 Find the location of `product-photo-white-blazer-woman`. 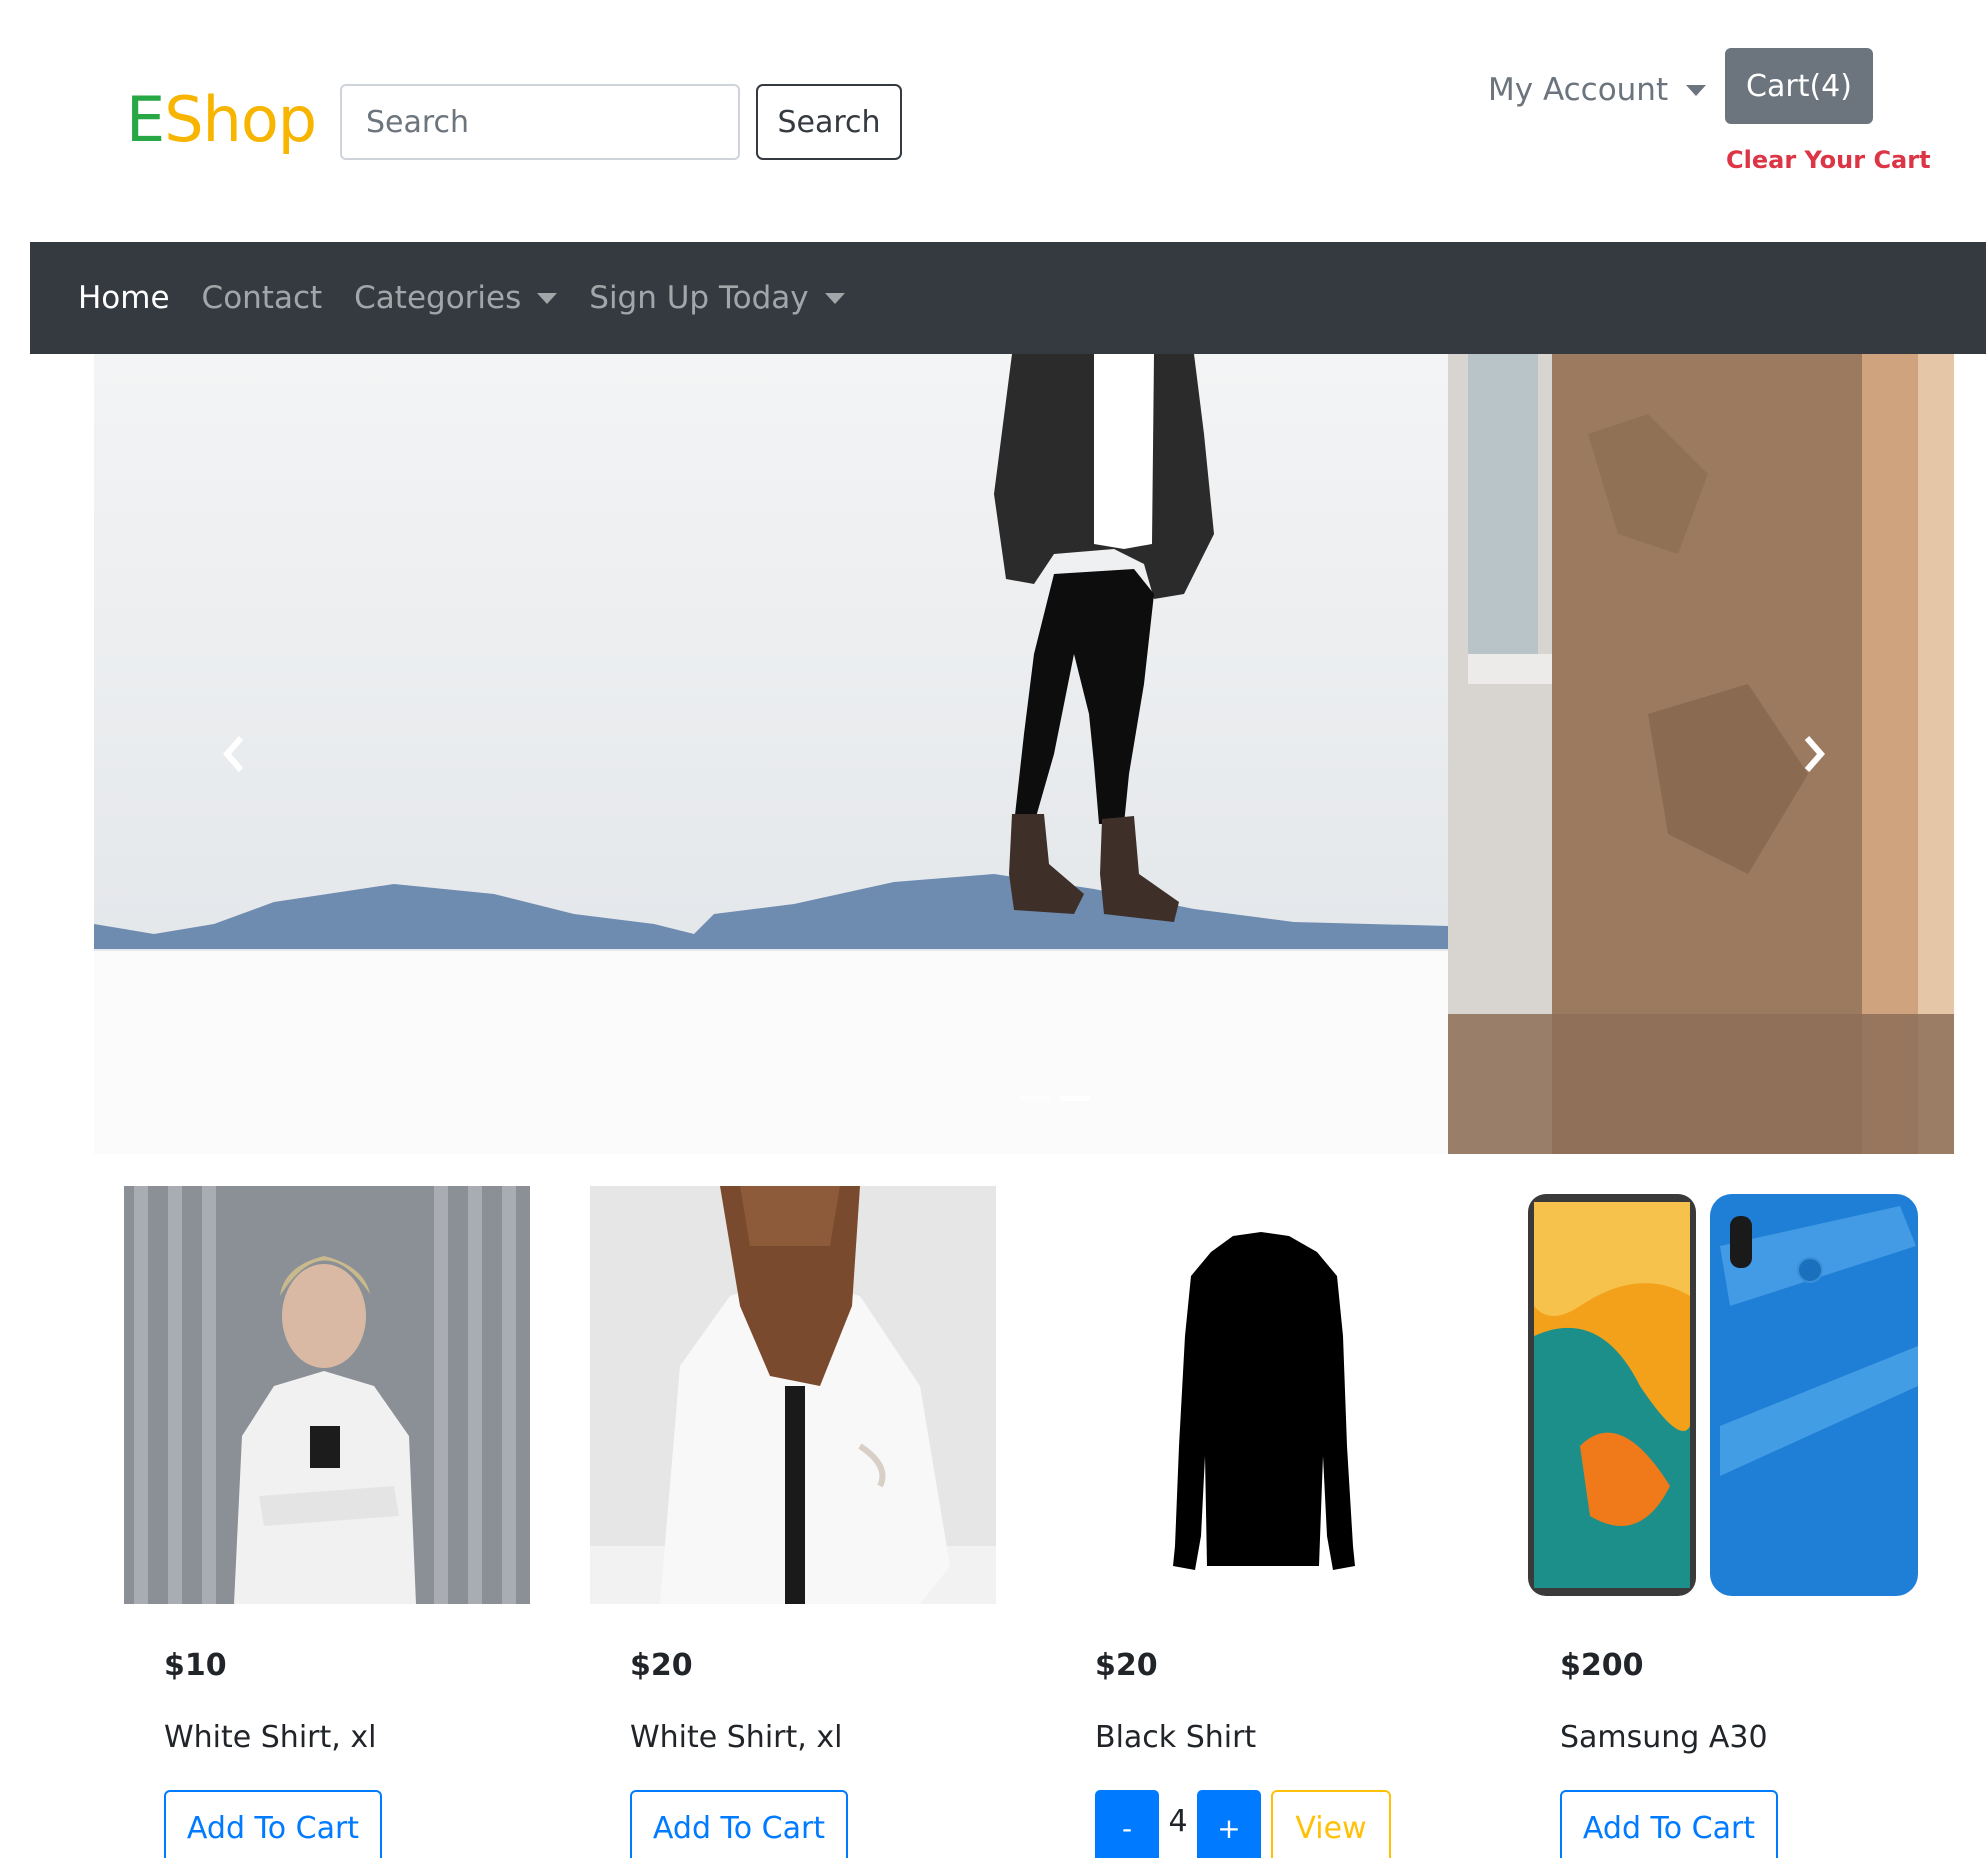

product-photo-white-blazer-woman is located at coordinates (793, 1395).